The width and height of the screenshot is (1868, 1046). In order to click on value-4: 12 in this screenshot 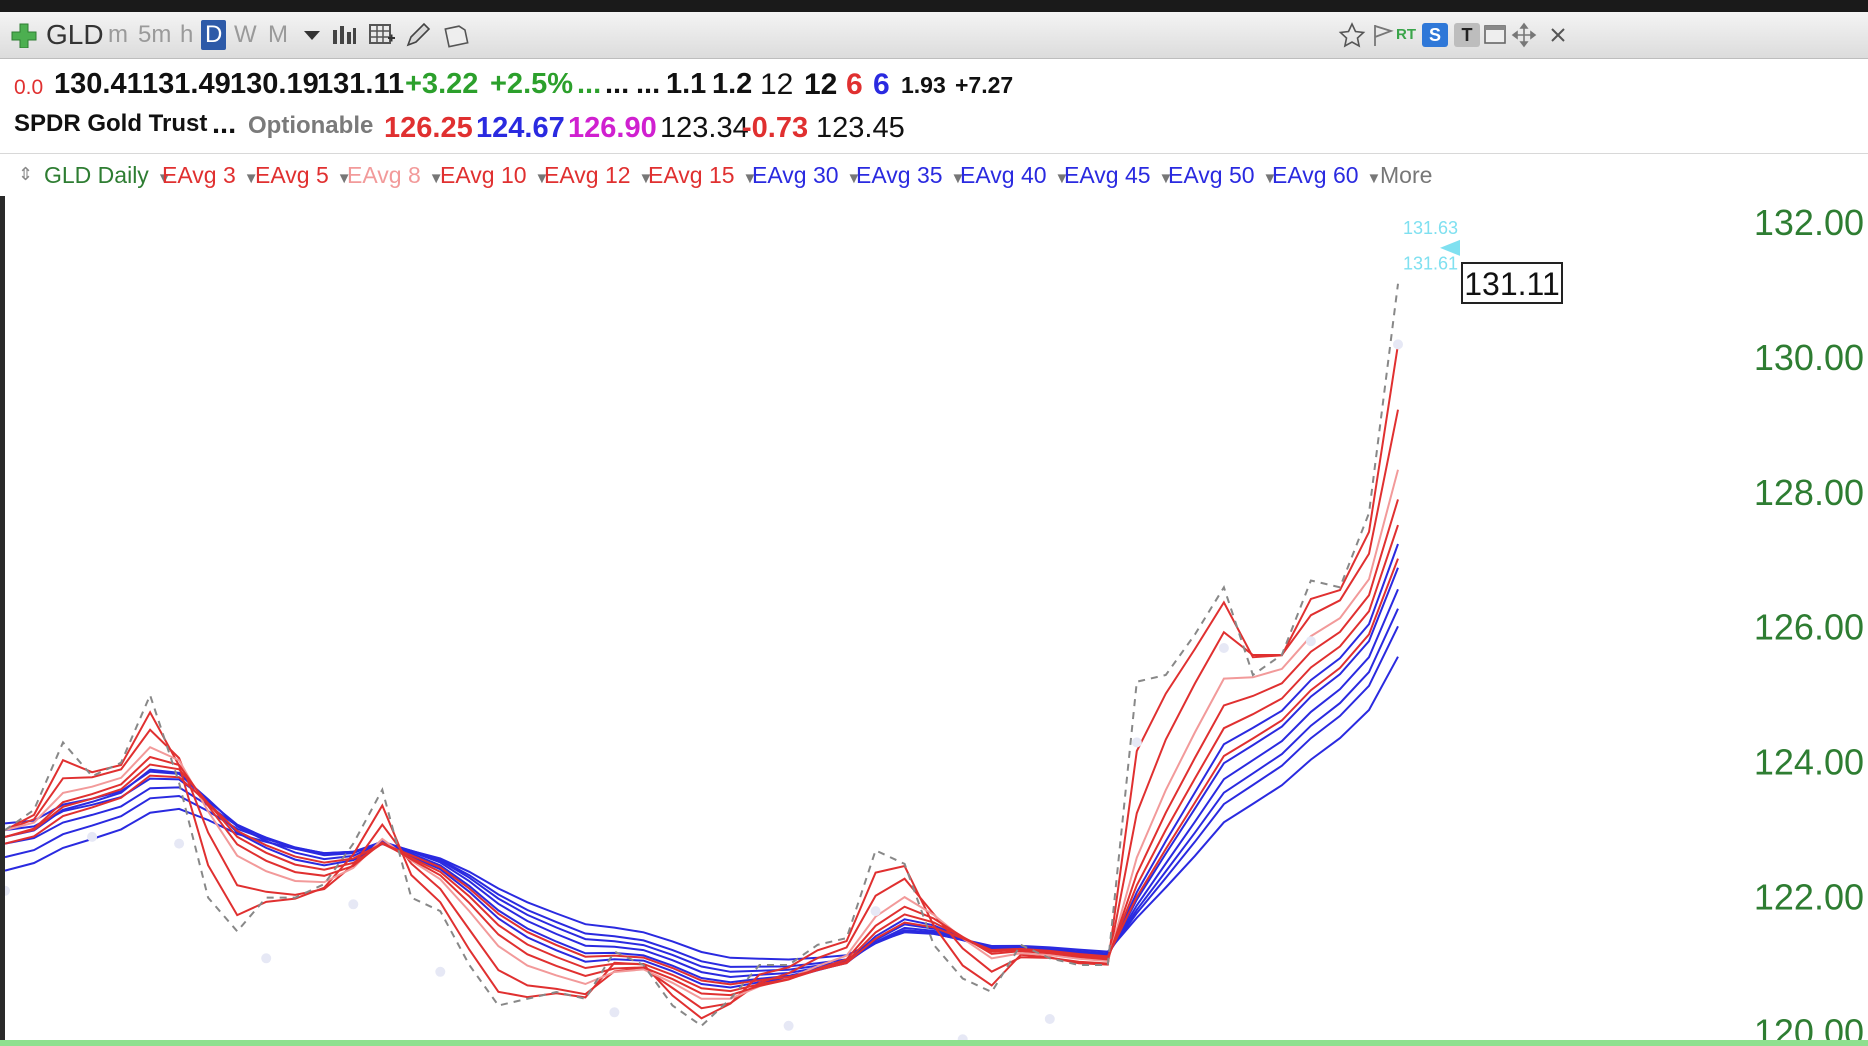, I will do `click(821, 84)`.